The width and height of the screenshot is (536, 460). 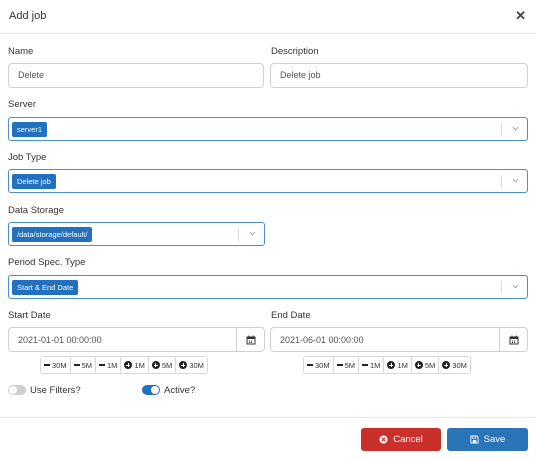 I want to click on end-date-label: End Date, so click(x=291, y=315).